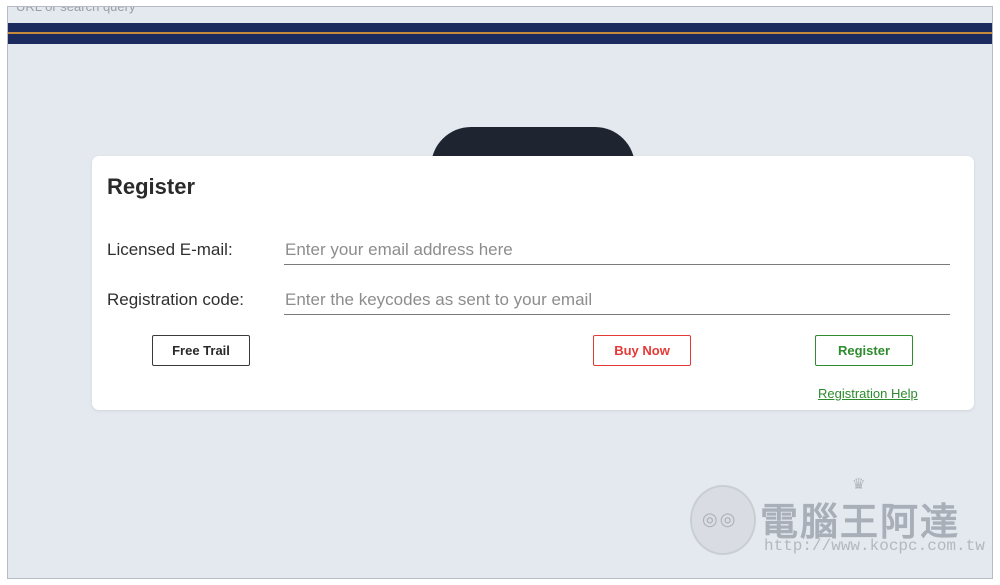  I want to click on register-button: Register, so click(864, 350).